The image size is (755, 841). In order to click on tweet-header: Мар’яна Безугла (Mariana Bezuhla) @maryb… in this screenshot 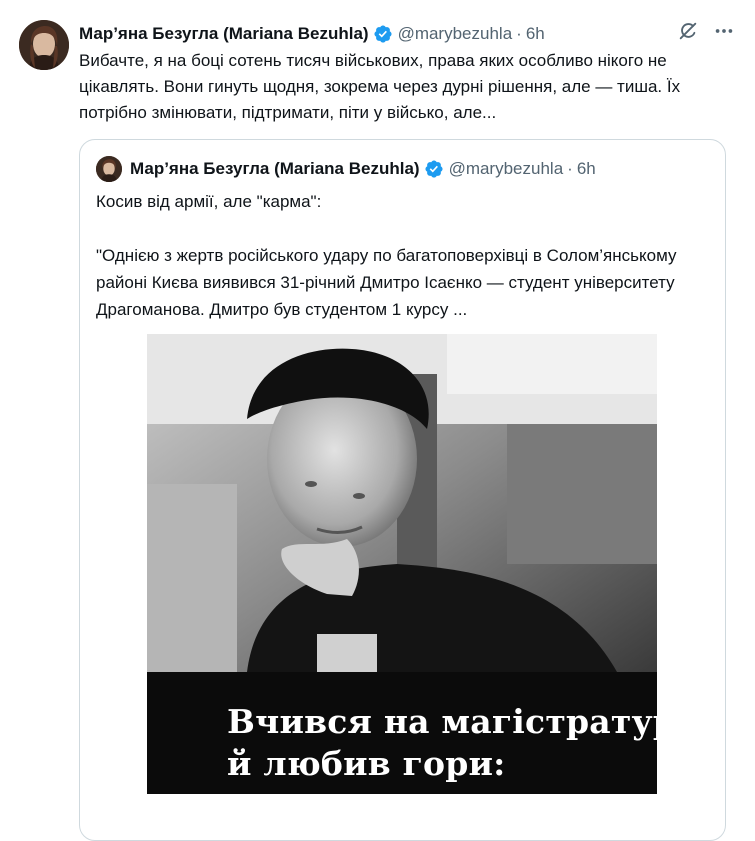, I will do `click(407, 34)`.